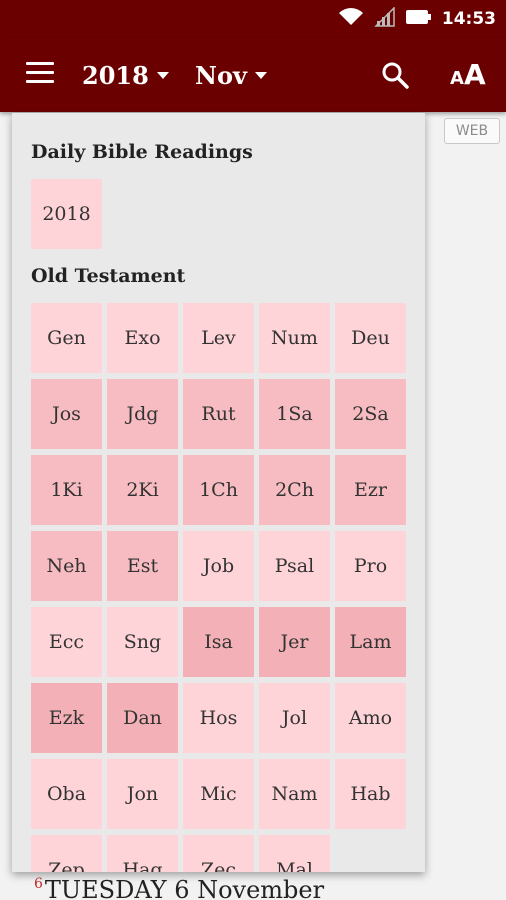  I want to click on book-tile-2sa: 2Sa, so click(370, 414).